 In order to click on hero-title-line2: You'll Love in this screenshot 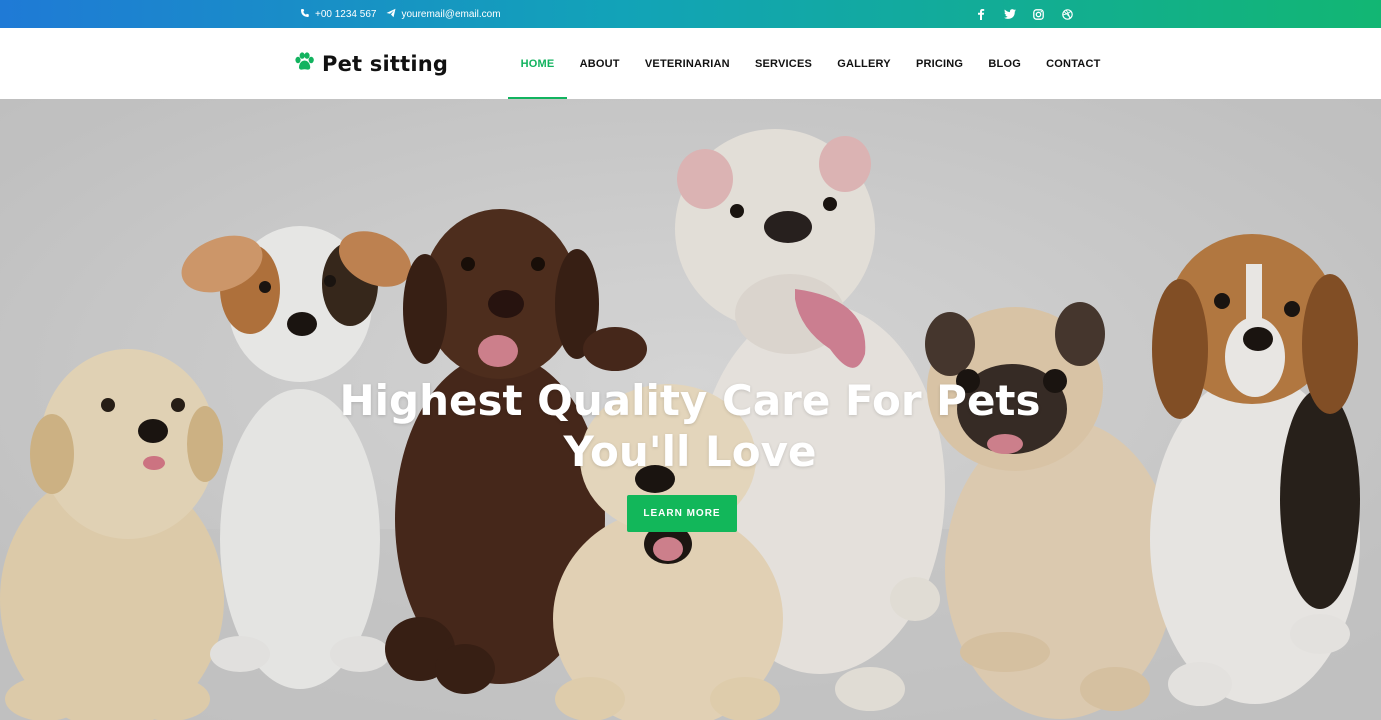, I will do `click(690, 451)`.